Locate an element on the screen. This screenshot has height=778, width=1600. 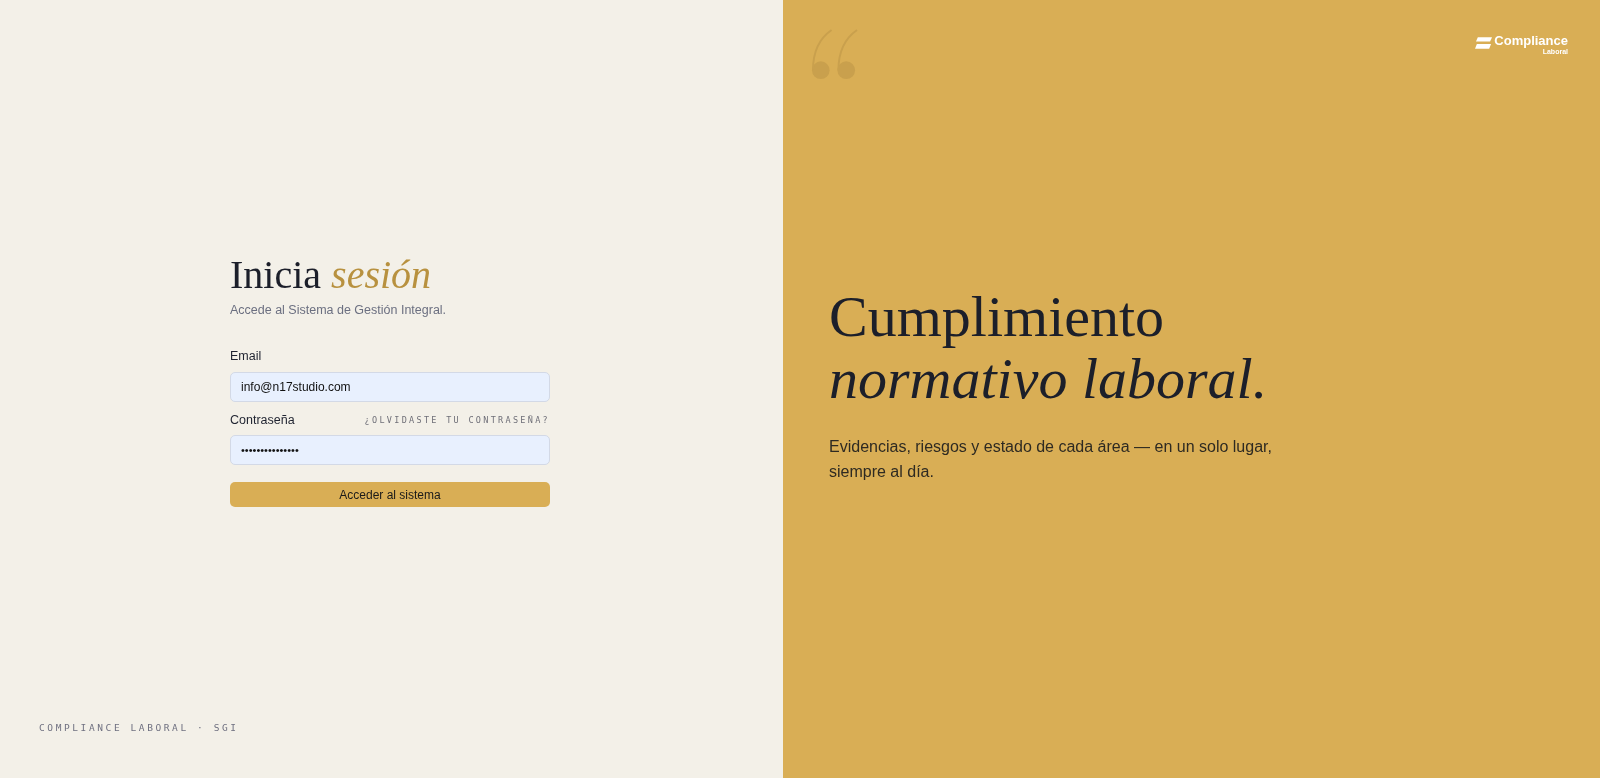
email-field: info@n17studio.com is located at coordinates (390, 386).